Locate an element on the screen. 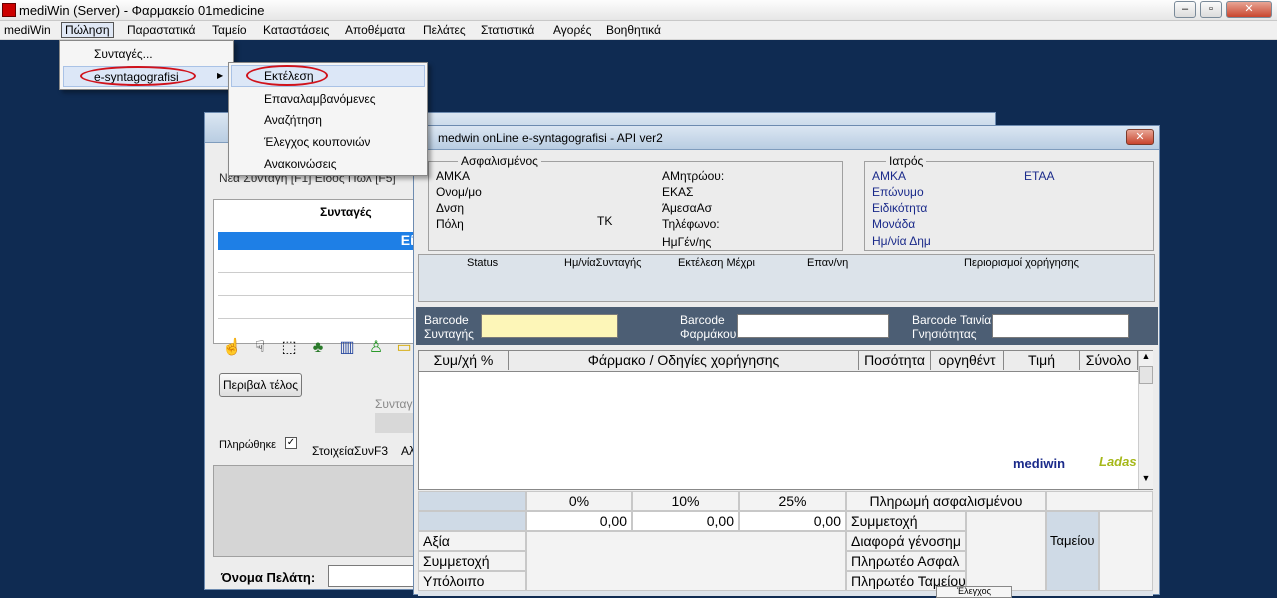 The image size is (1277, 598). barcode-farmakou-line2: Φαρμάκου is located at coordinates (708, 334).